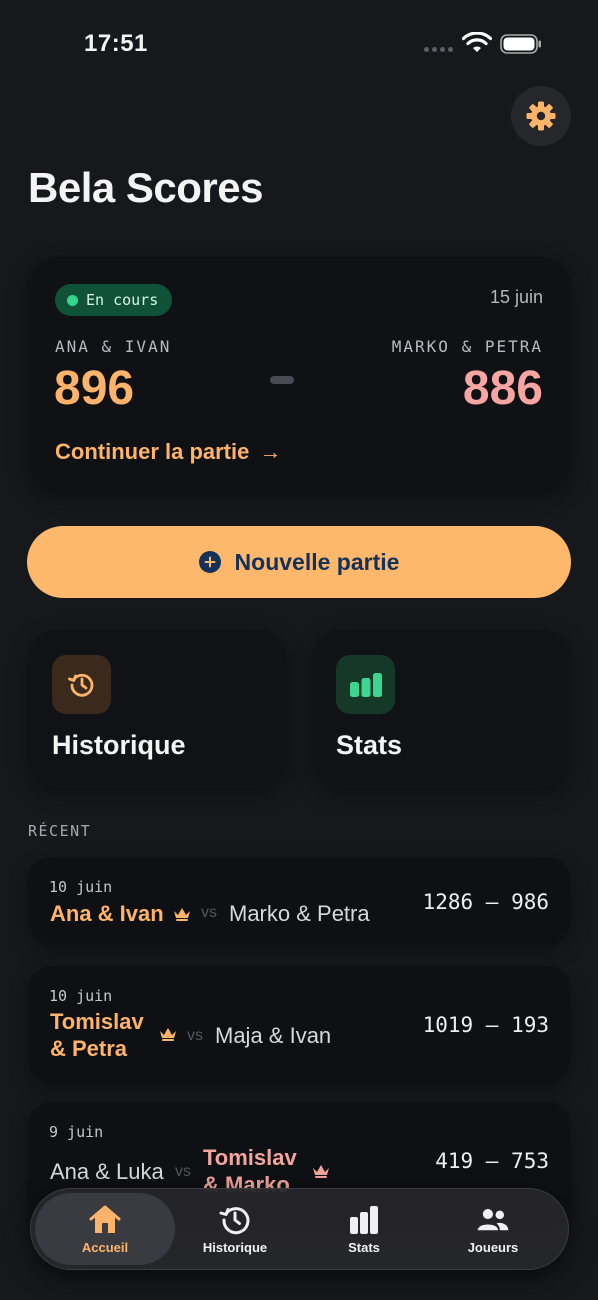 The width and height of the screenshot is (598, 1300). I want to click on tab-players: Joueurs, so click(493, 1229).